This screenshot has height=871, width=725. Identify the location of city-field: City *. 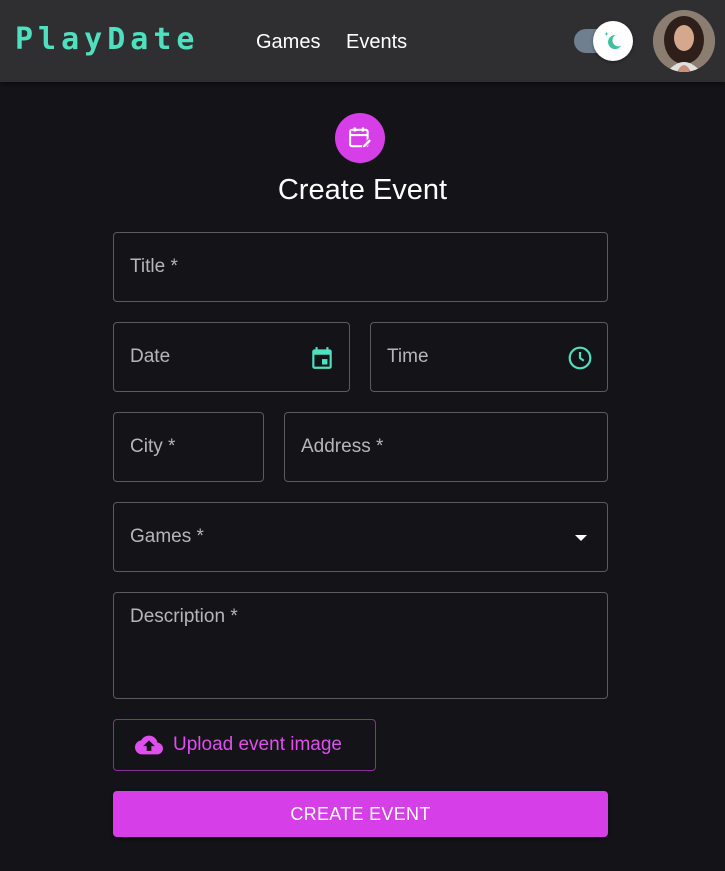
(188, 447).